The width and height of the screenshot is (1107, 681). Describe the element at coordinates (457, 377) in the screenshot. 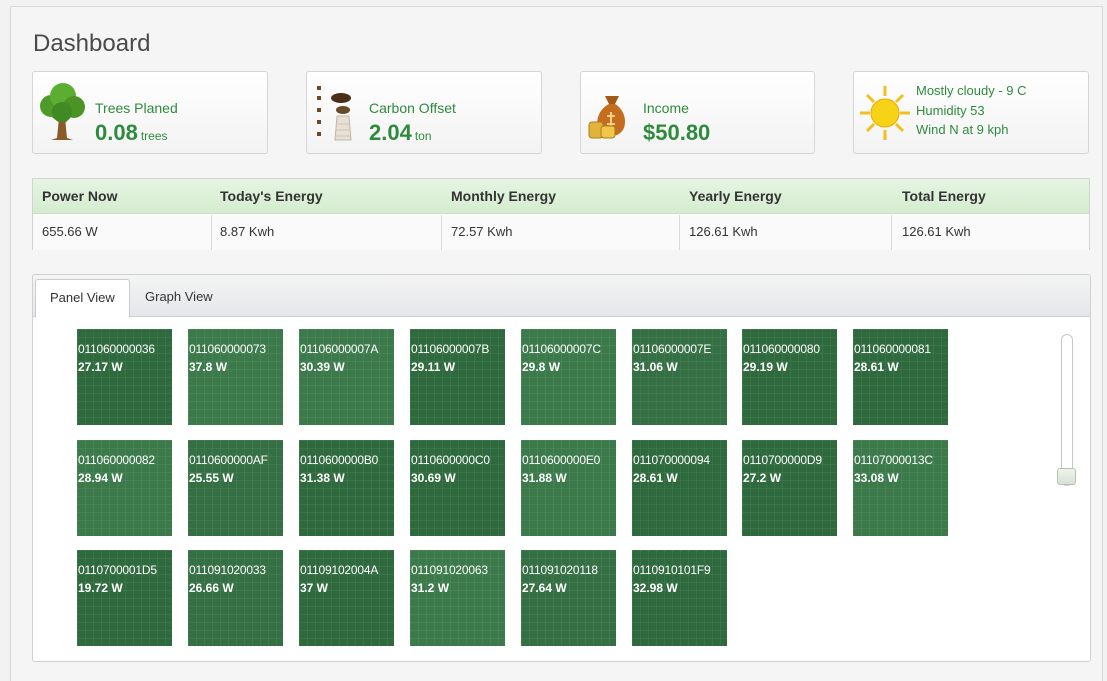

I see `solar-panel-tile: 01106000007B 29.11 W` at that location.